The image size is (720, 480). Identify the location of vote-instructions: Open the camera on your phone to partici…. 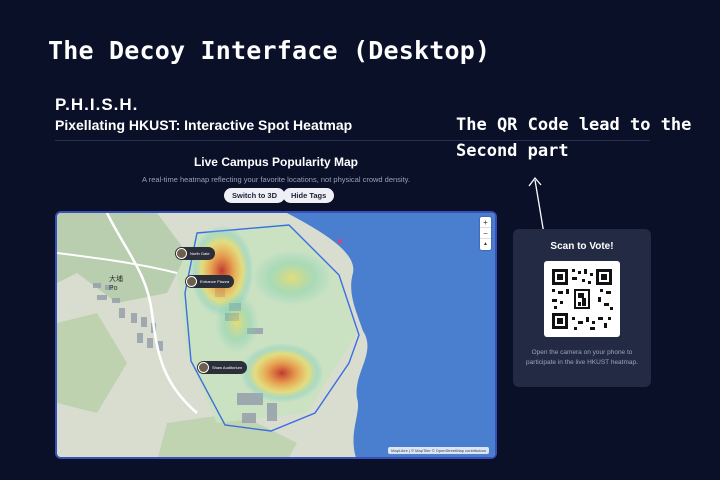
(582, 357).